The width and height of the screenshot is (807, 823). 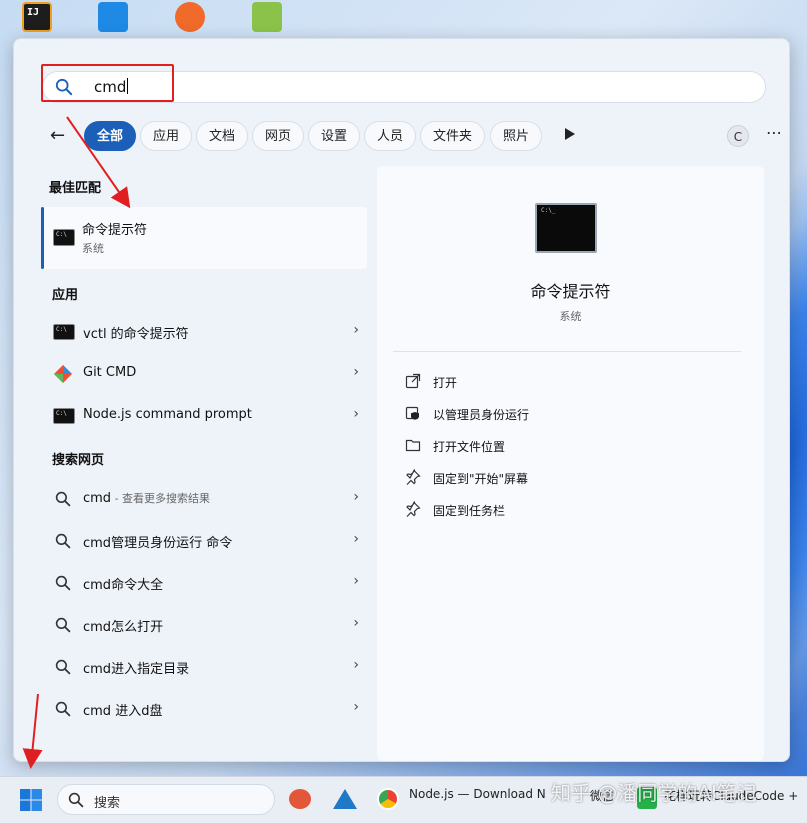 I want to click on annotation-arrows, so click(x=76, y=442).